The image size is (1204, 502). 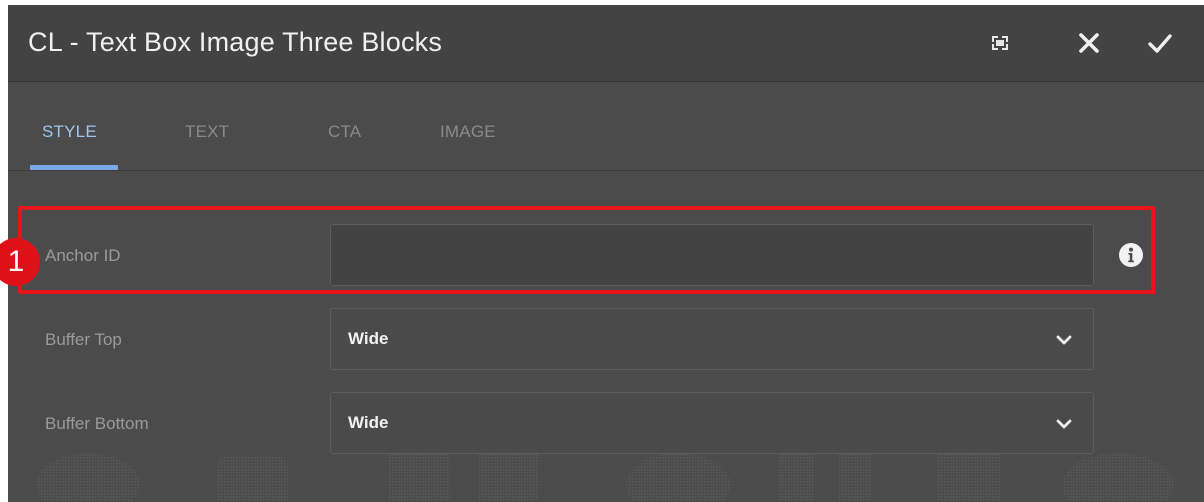 What do you see at coordinates (605, 477) in the screenshot?
I see `watermark-graphic` at bounding box center [605, 477].